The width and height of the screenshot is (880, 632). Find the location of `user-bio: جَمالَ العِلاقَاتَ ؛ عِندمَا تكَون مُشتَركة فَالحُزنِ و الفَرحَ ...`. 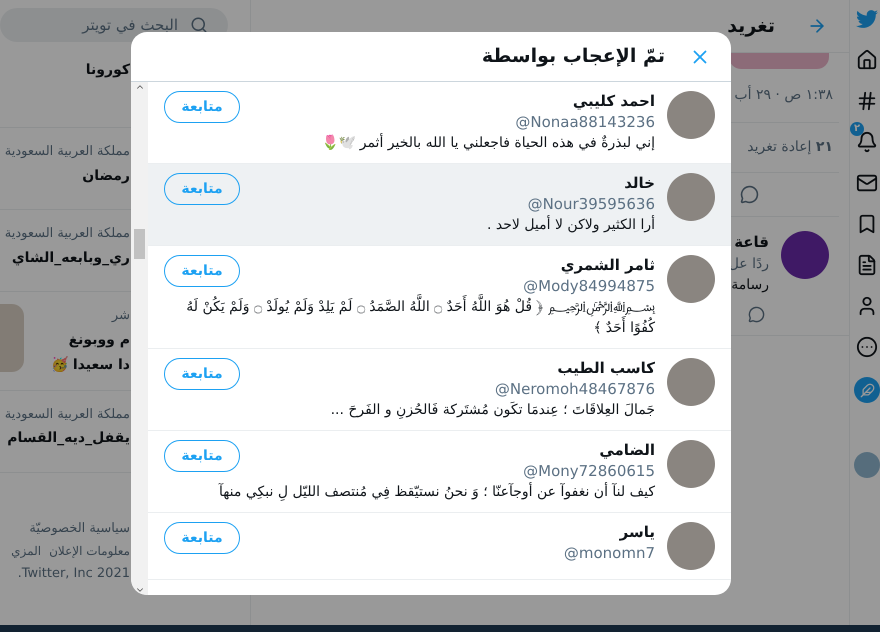

user-bio: جَمالَ العِلاقَاتَ ؛ عِندمَا تكَون مُشتَركة فَالحُزنِ و الفَرحَ ... is located at coordinates (492, 410).